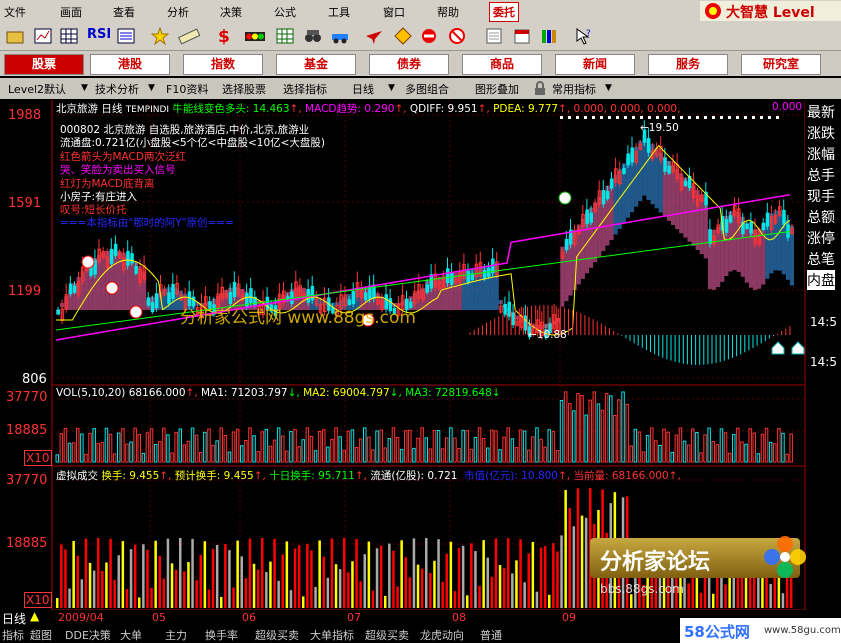  Describe the element at coordinates (427, 89) in the screenshot. I see `multi-chart-button: 多图组合` at that location.